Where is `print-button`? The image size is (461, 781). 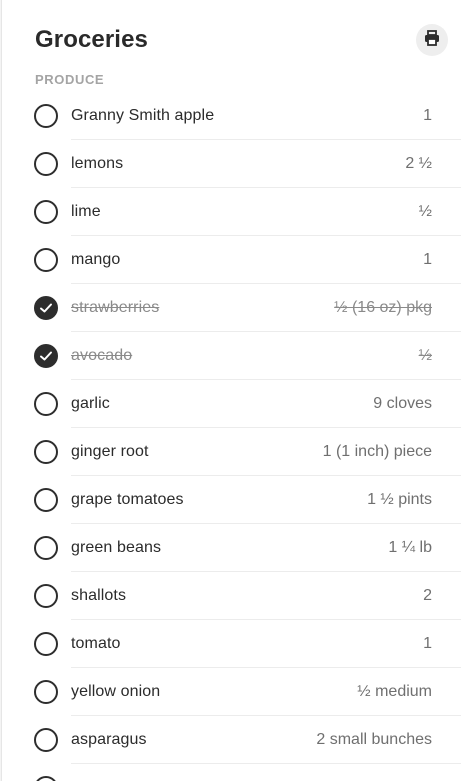
print-button is located at coordinates (432, 40).